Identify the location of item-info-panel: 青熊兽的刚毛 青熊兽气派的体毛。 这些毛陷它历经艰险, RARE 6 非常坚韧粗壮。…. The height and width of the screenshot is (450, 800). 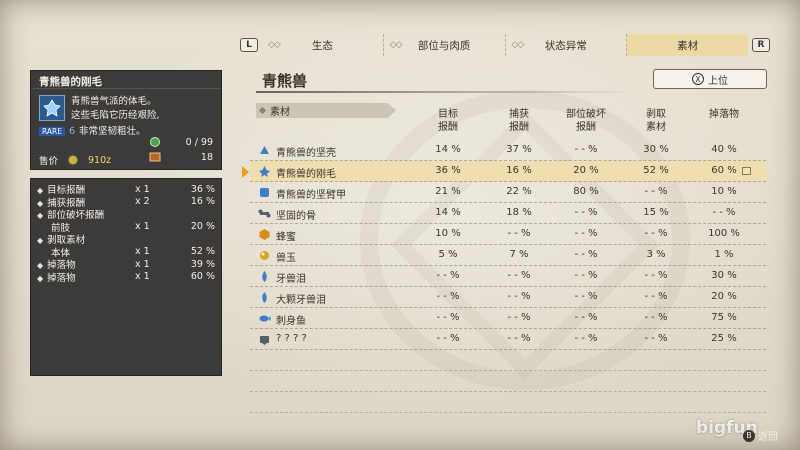
(126, 120).